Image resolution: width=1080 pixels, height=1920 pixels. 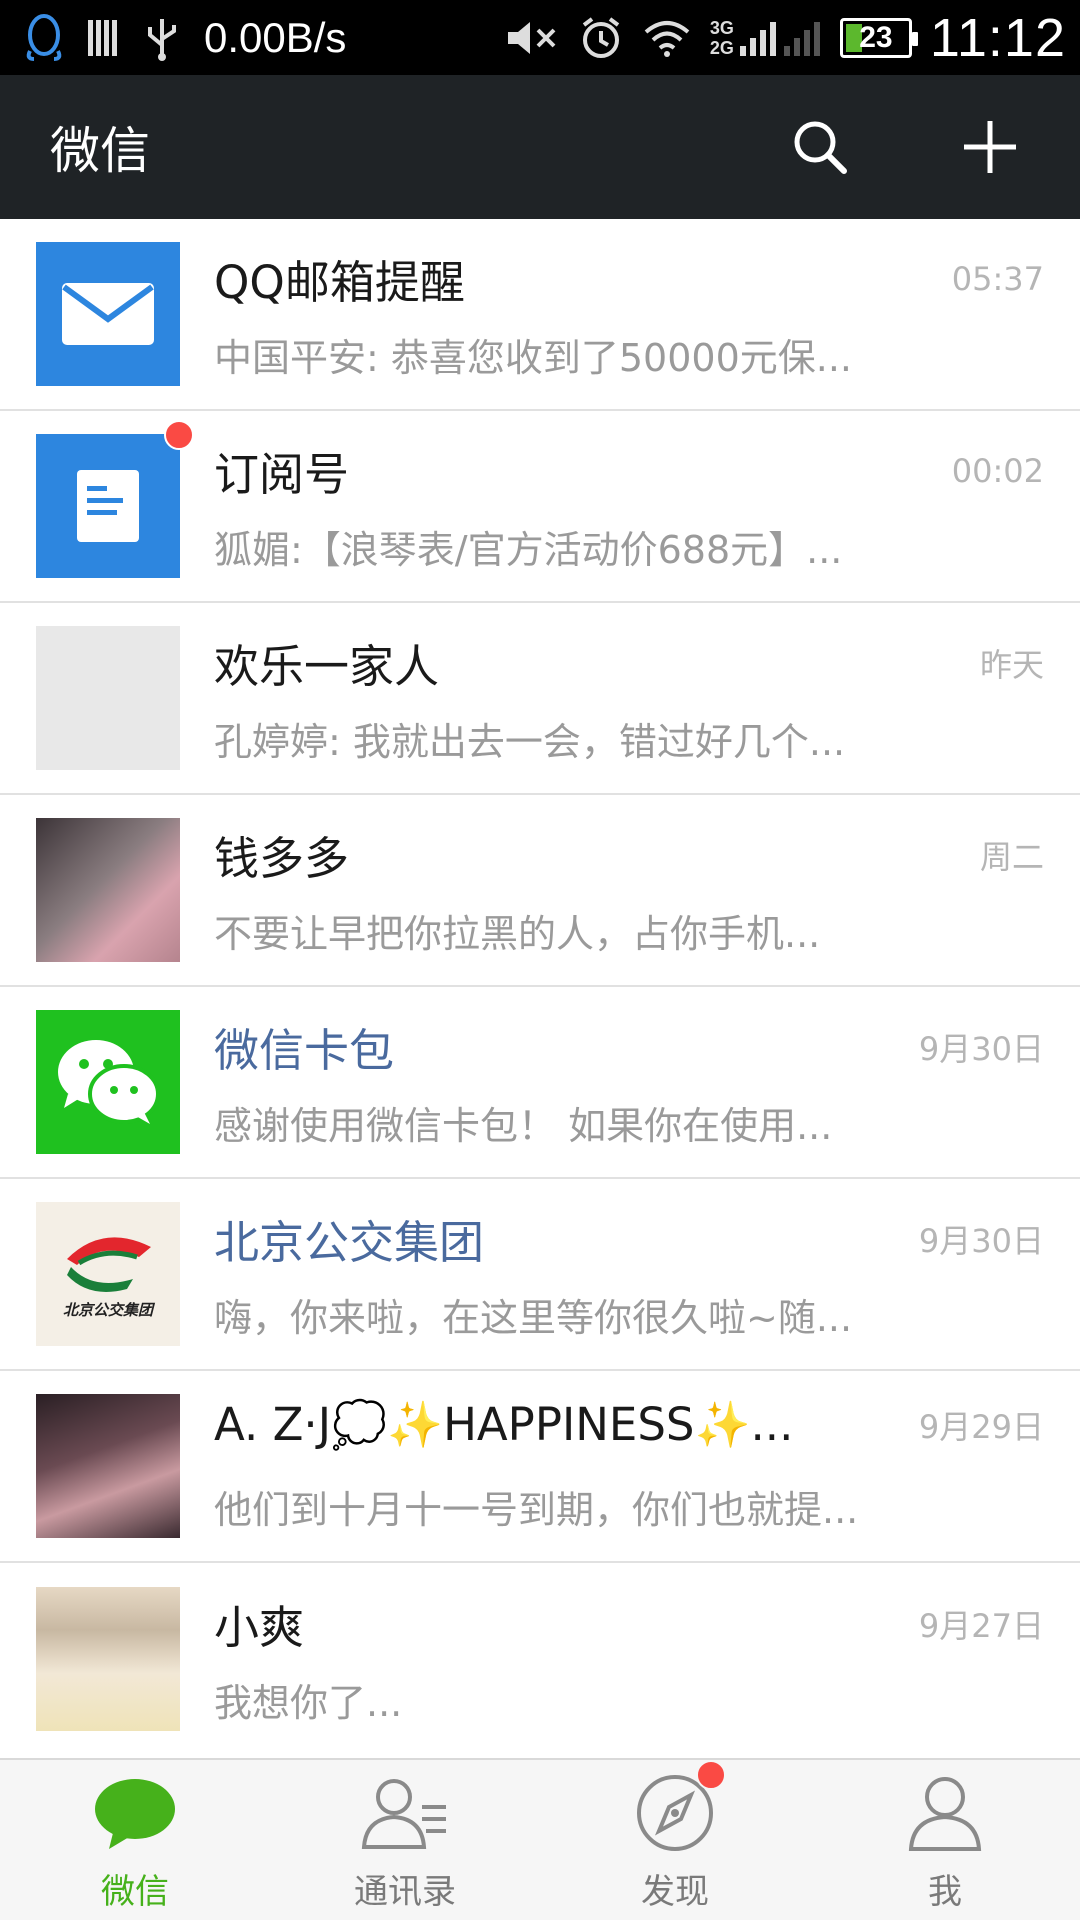 What do you see at coordinates (100, 151) in the screenshot?
I see `page-title: 微信` at bounding box center [100, 151].